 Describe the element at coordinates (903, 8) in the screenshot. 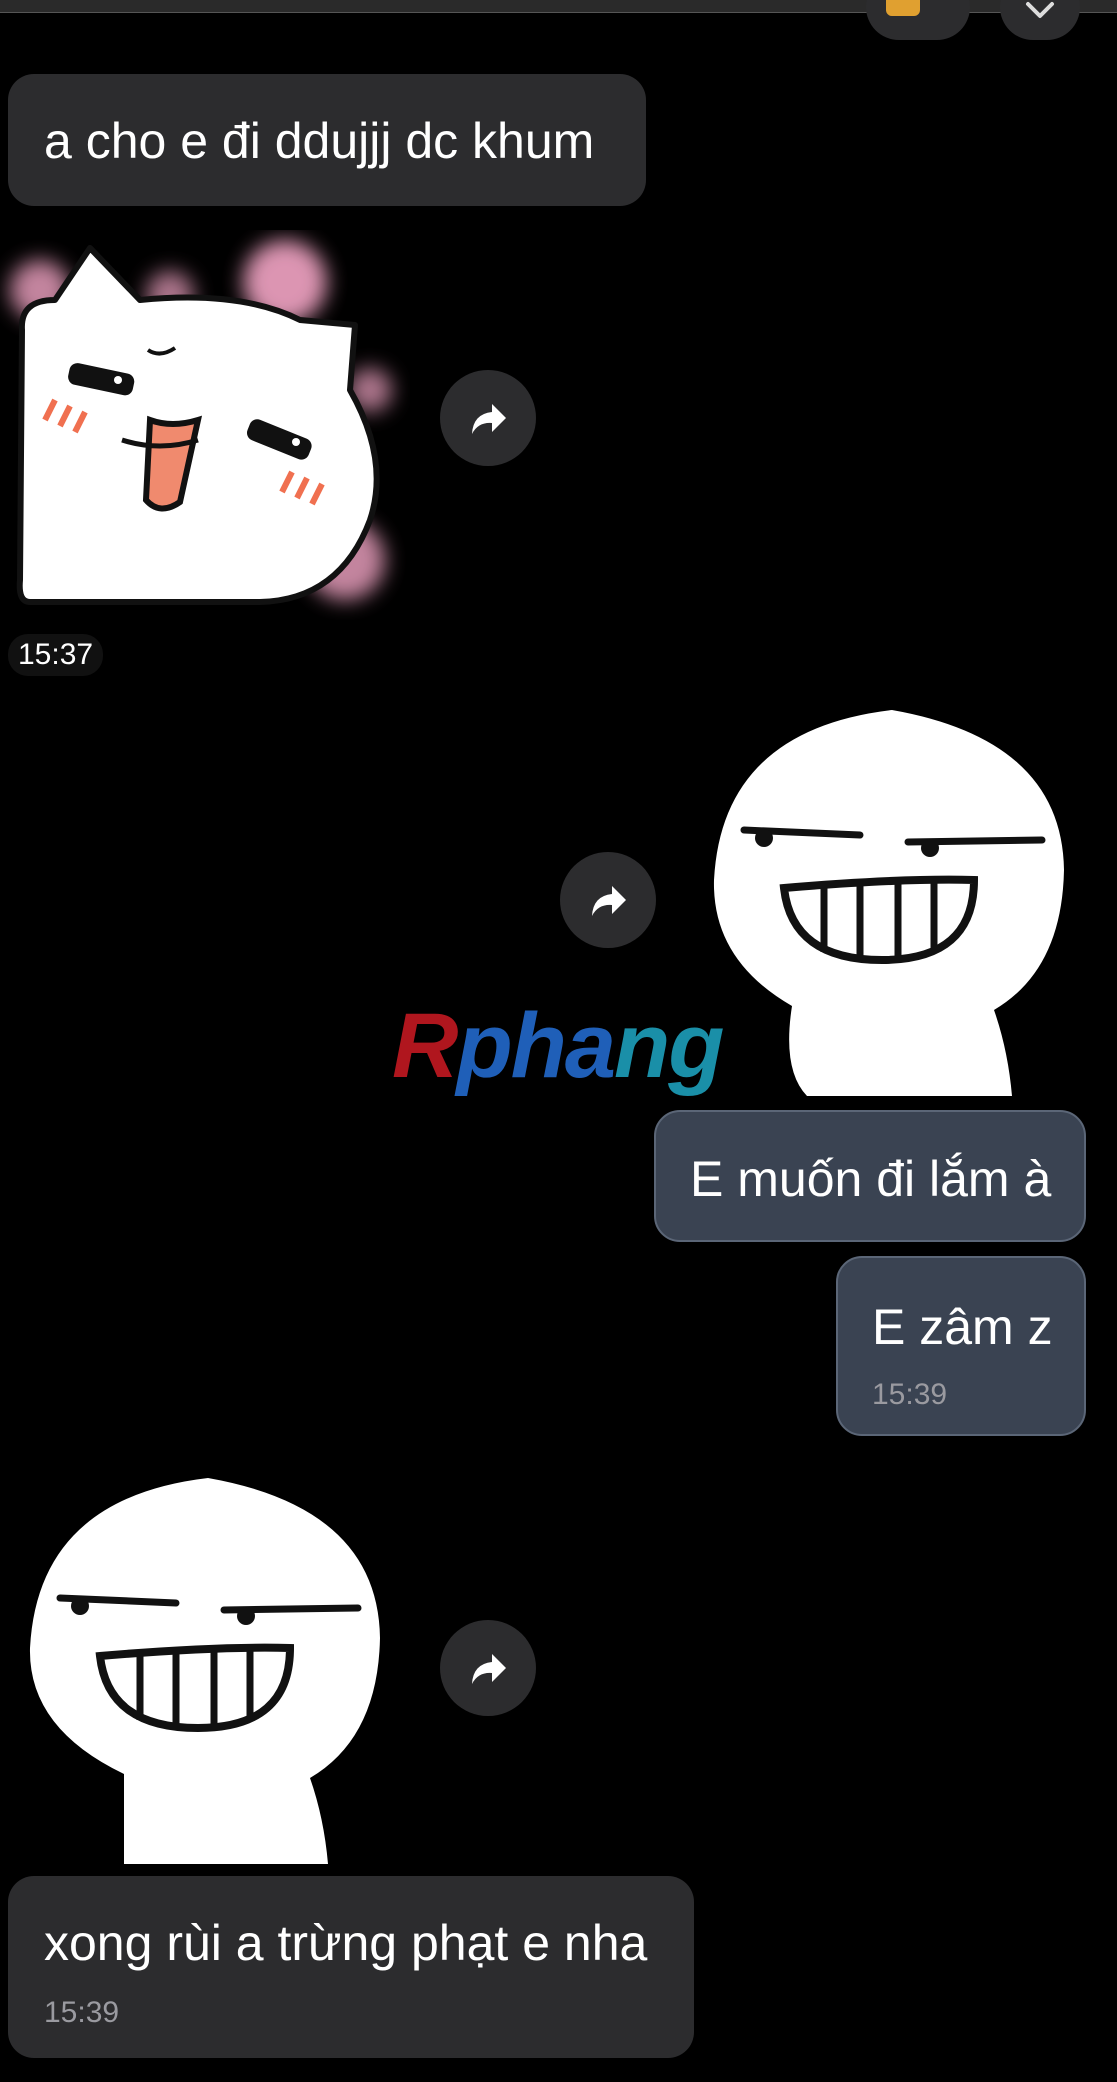

I see `reaction-emoji-icon` at that location.